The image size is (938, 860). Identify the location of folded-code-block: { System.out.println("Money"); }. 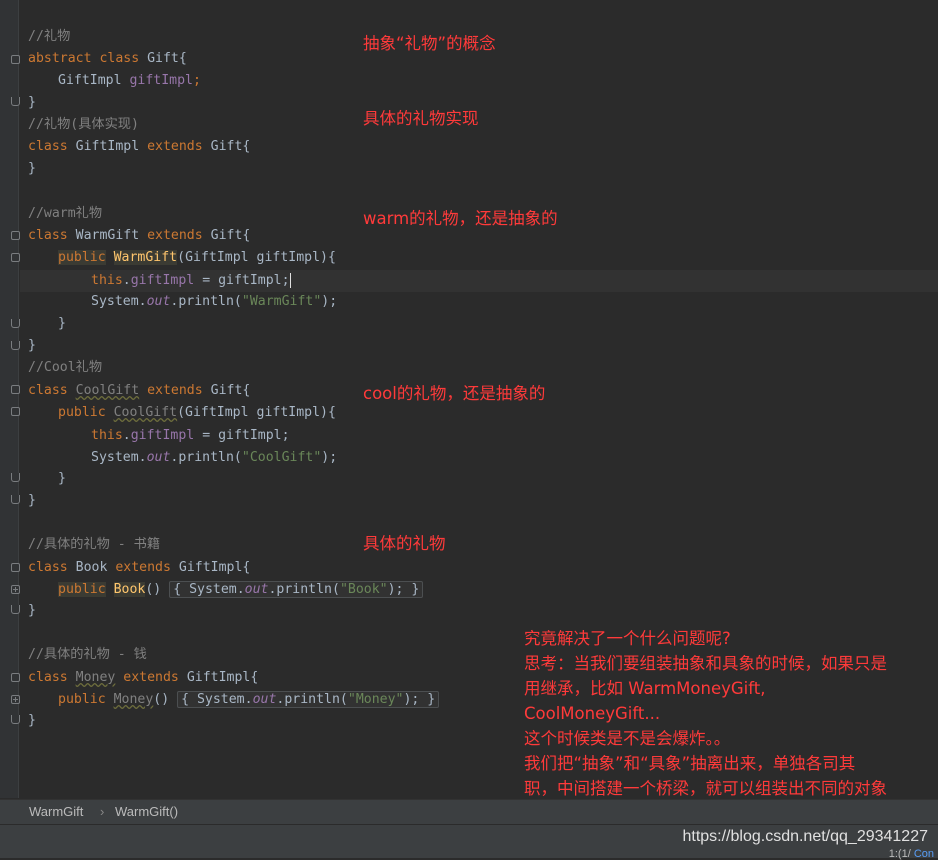
(308, 699).